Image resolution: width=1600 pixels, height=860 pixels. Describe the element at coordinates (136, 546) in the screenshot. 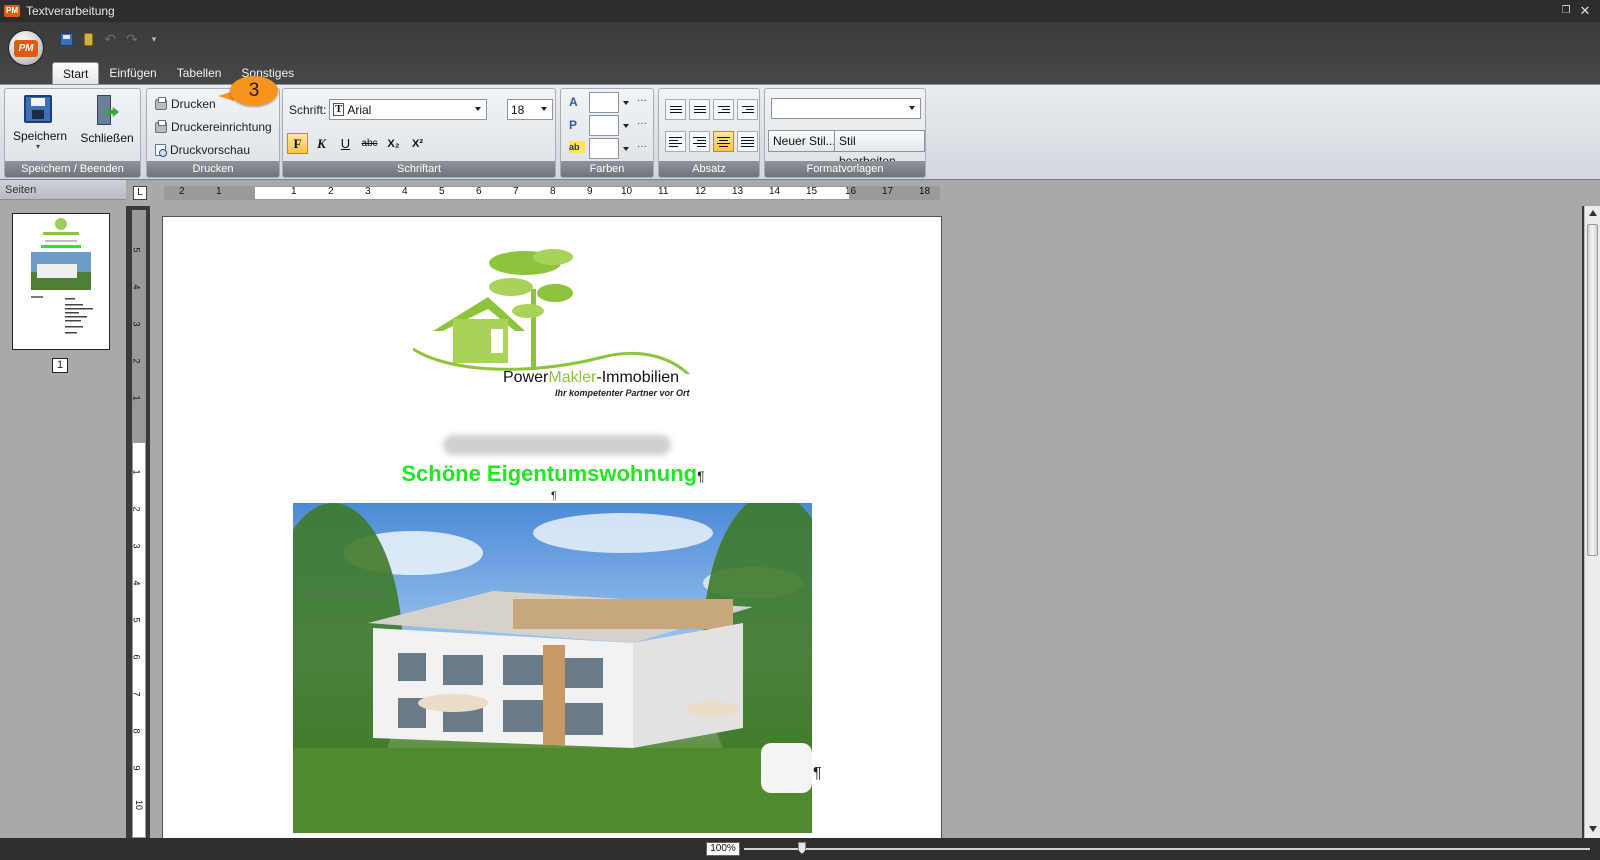

I see `ruler-tick: 3` at that location.